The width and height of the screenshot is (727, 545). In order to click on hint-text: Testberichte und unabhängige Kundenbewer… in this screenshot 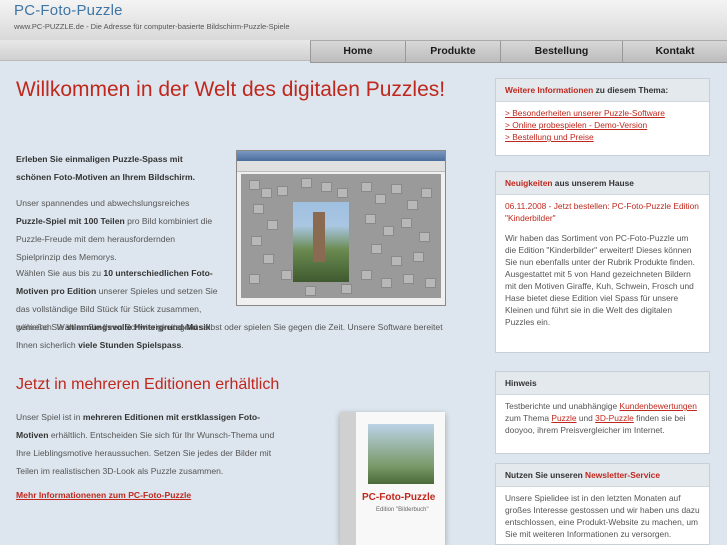, I will do `click(601, 418)`.